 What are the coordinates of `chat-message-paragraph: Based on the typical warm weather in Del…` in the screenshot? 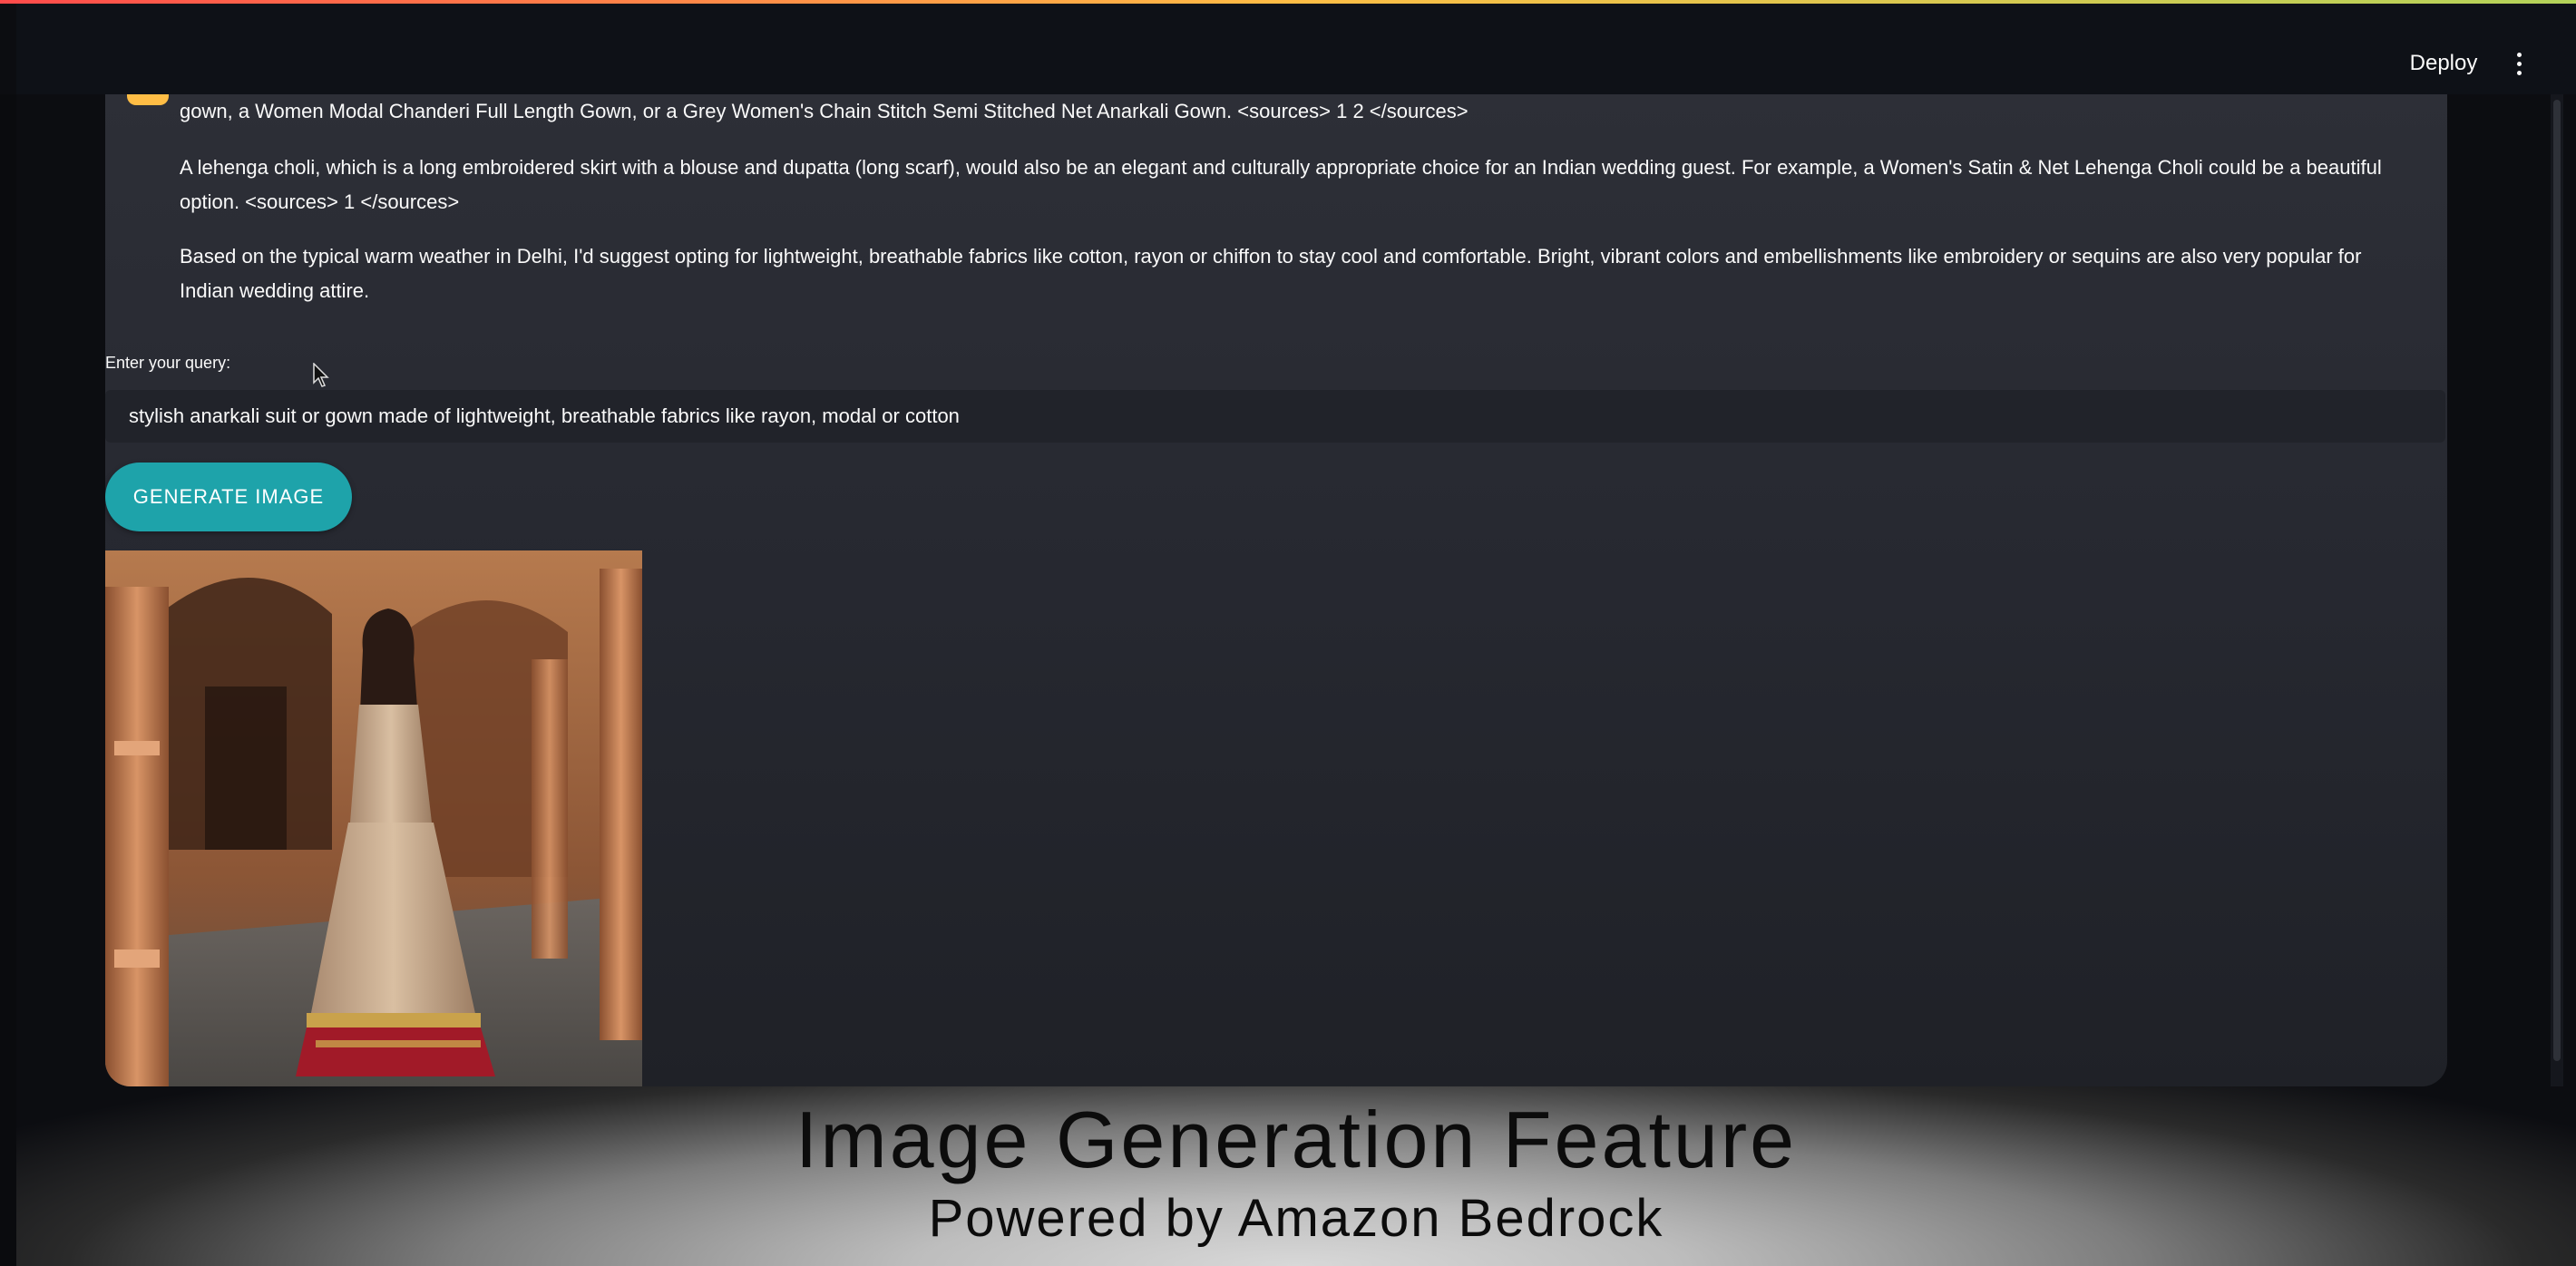 It's located at (1271, 273).